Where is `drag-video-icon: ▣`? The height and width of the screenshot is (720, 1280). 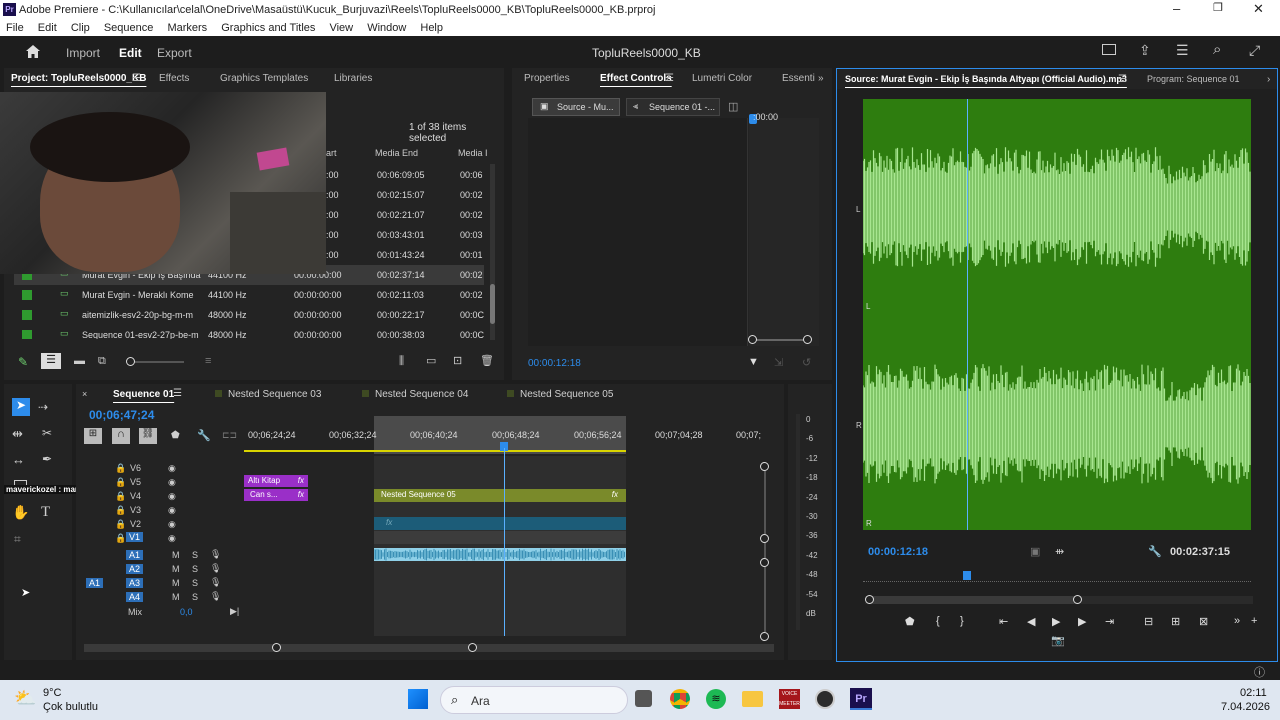 drag-video-icon: ▣ is located at coordinates (1035, 551).